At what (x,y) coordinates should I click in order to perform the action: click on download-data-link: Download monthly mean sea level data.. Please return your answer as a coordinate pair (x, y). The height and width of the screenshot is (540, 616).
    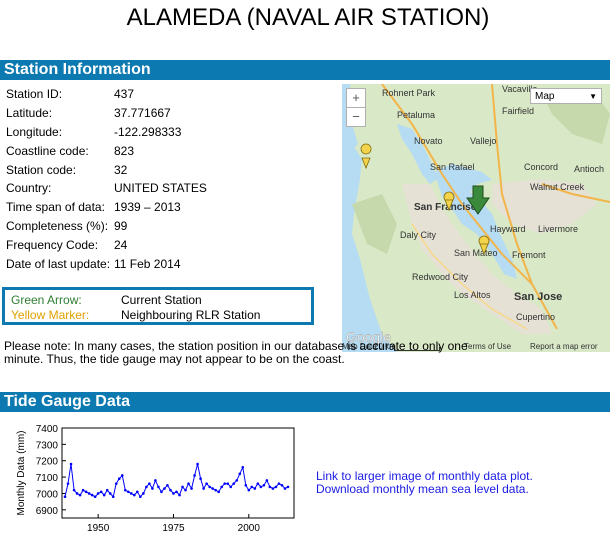
    Looking at the image, I should click on (424, 489).